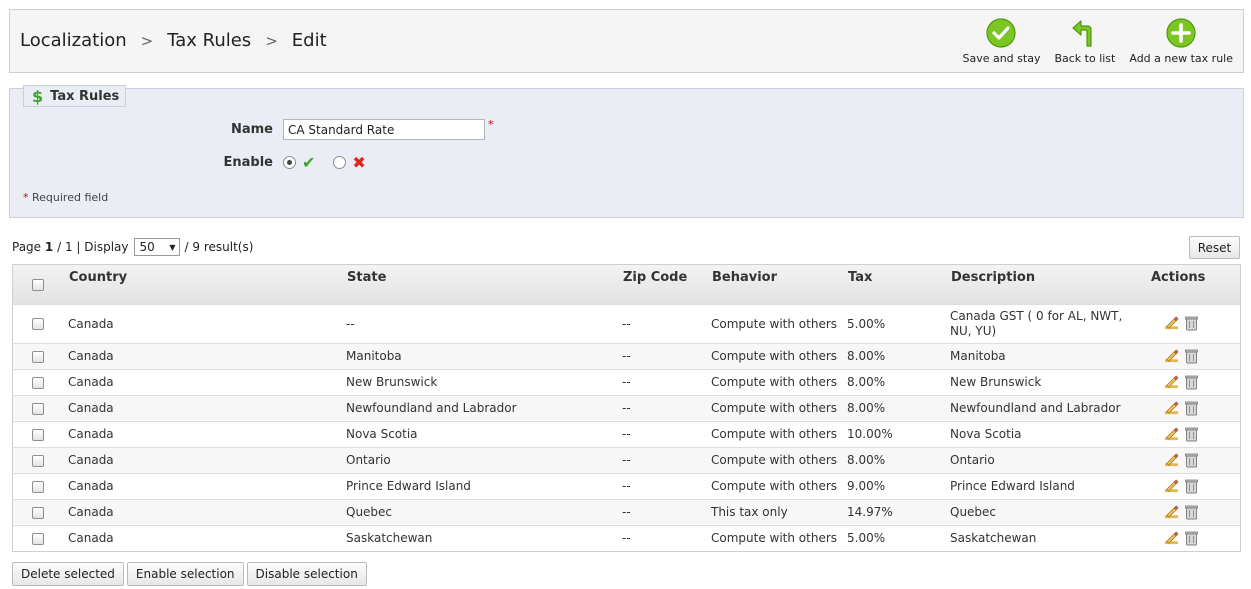 The width and height of the screenshot is (1251, 589). I want to click on col-description: Description, so click(1050, 284).